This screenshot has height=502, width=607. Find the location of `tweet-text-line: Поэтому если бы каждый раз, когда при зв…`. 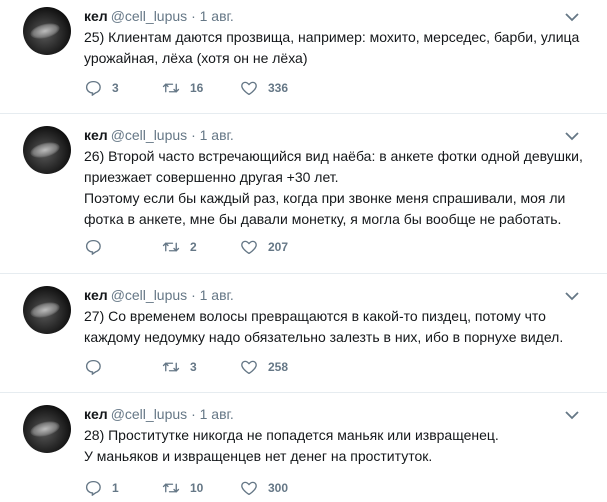

tweet-text-line: Поэтому если бы каждый раз, когда при зв… is located at coordinates (325, 208).